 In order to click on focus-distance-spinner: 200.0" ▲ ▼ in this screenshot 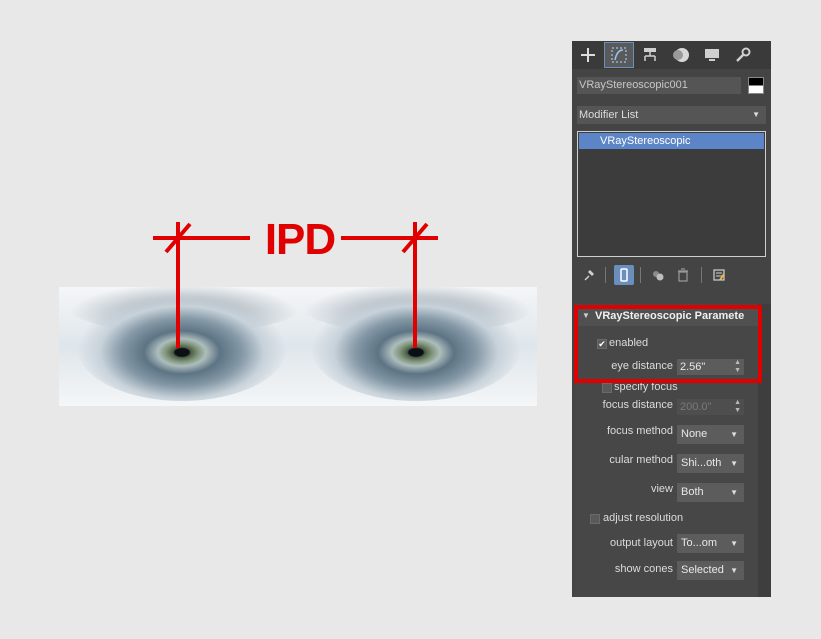, I will do `click(710, 407)`.